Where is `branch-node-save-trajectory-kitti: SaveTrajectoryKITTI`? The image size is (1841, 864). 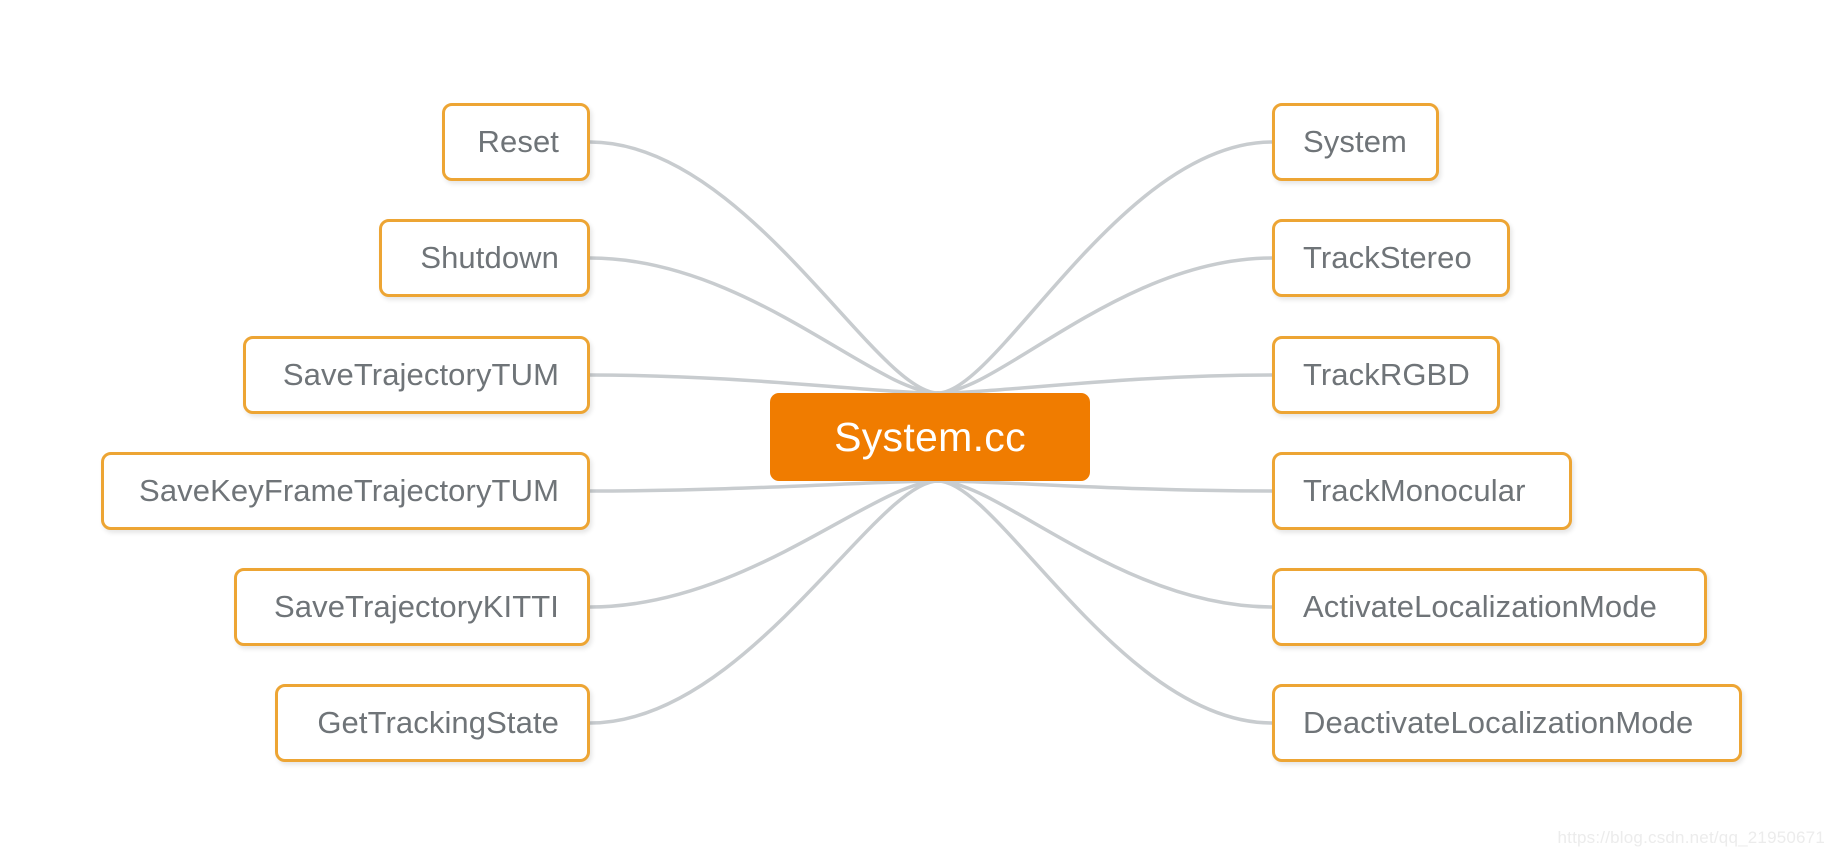 branch-node-save-trajectory-kitti: SaveTrajectoryKITTI is located at coordinates (412, 607).